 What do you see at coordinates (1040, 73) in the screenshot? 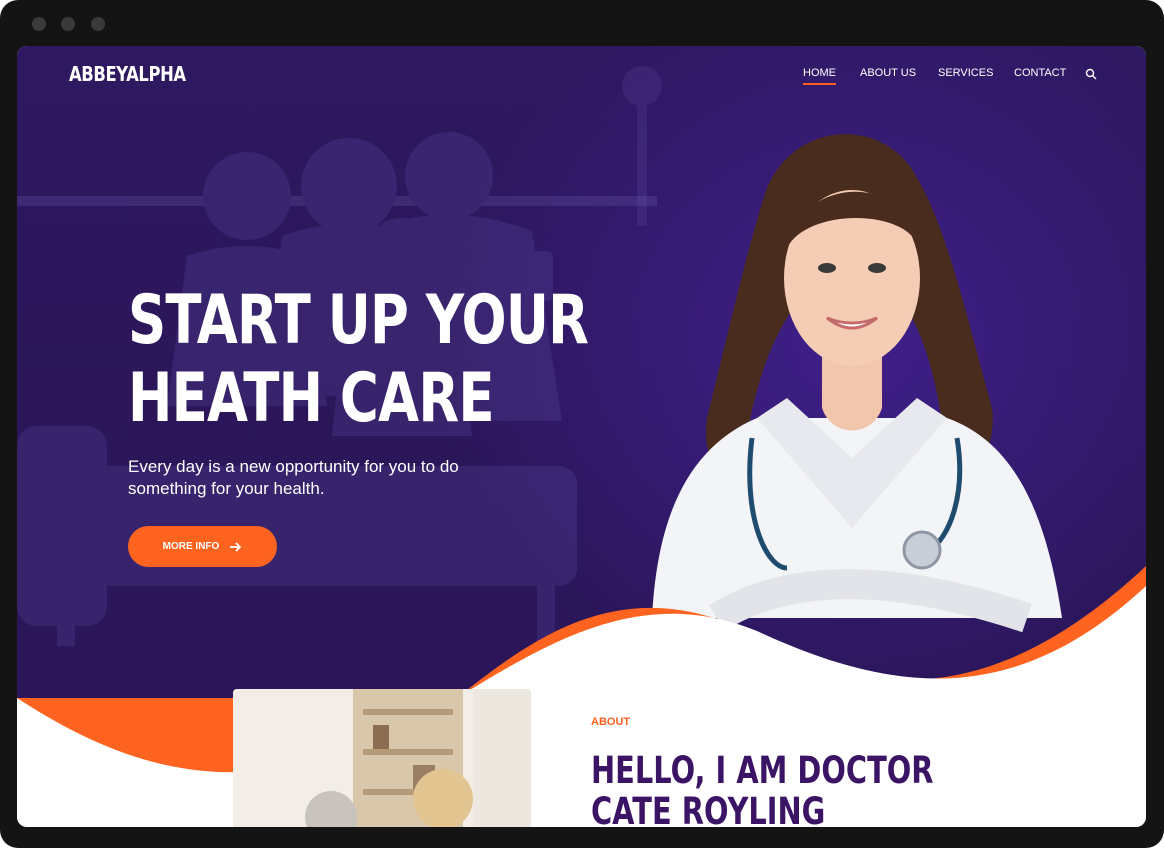
I see `nav-contact: CONTACT` at bounding box center [1040, 73].